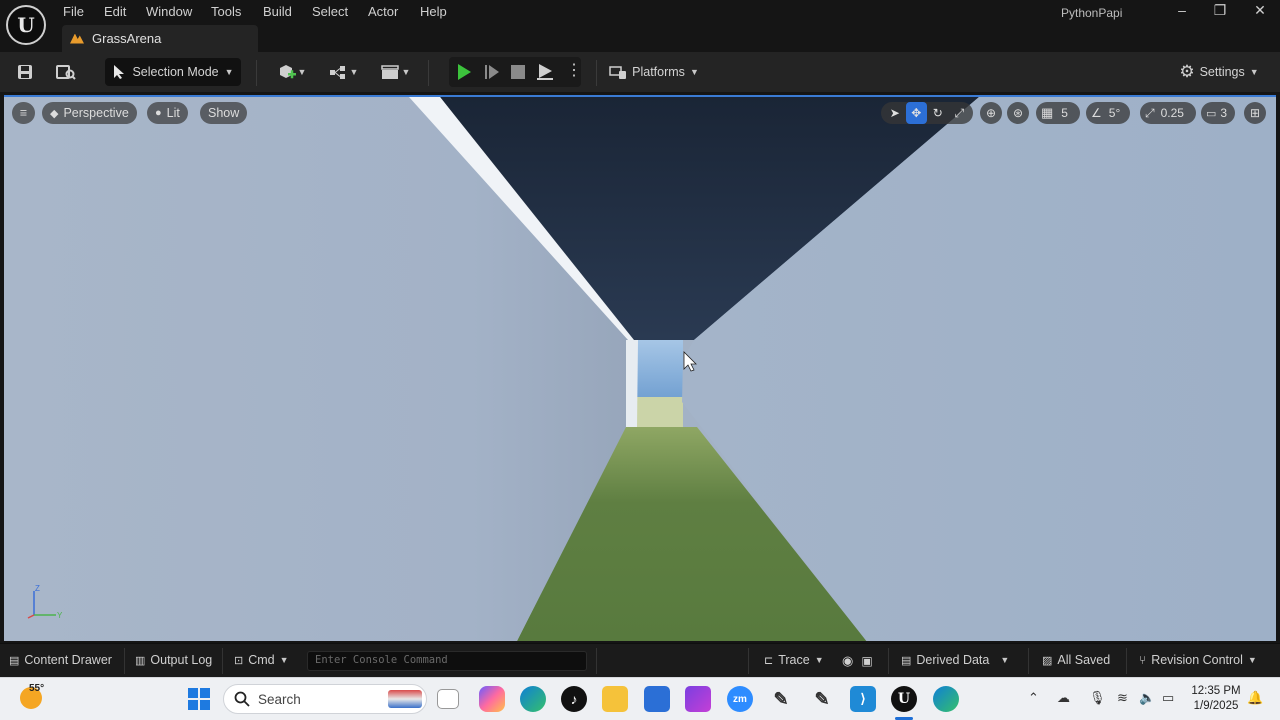  What do you see at coordinates (1018, 113) in the screenshot?
I see `surface-snap-toggle: ⊛` at bounding box center [1018, 113].